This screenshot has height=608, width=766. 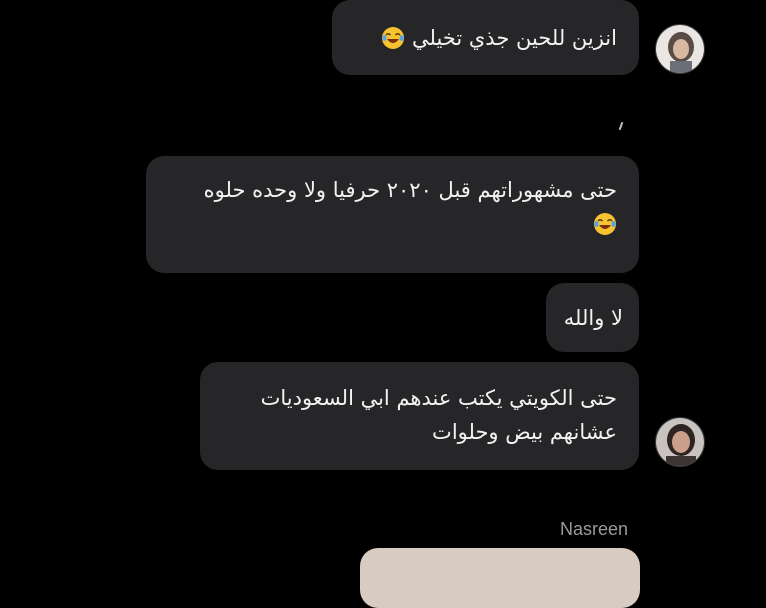 I want to click on message-bubble-partial, so click(x=500, y=578).